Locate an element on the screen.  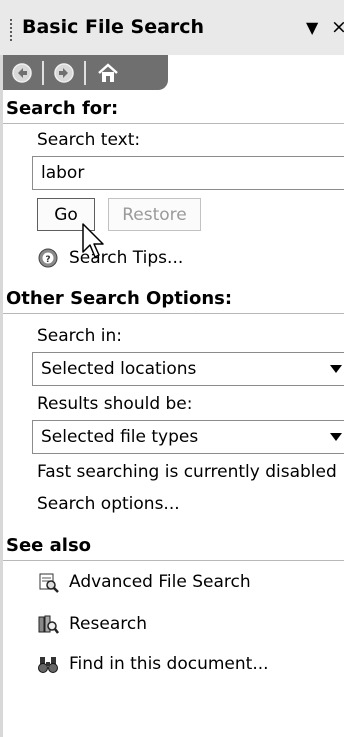
results-should-be-label: Results should be: is located at coordinates (115, 404).